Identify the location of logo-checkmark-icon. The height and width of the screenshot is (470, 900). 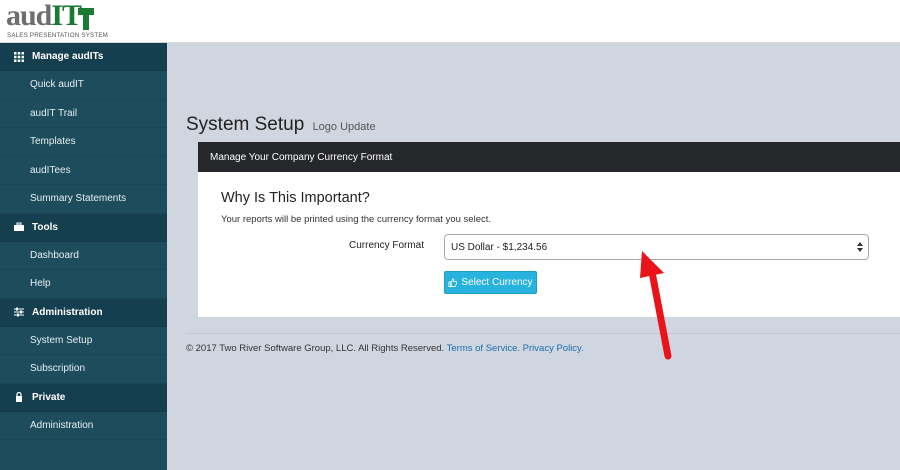
(86, 19).